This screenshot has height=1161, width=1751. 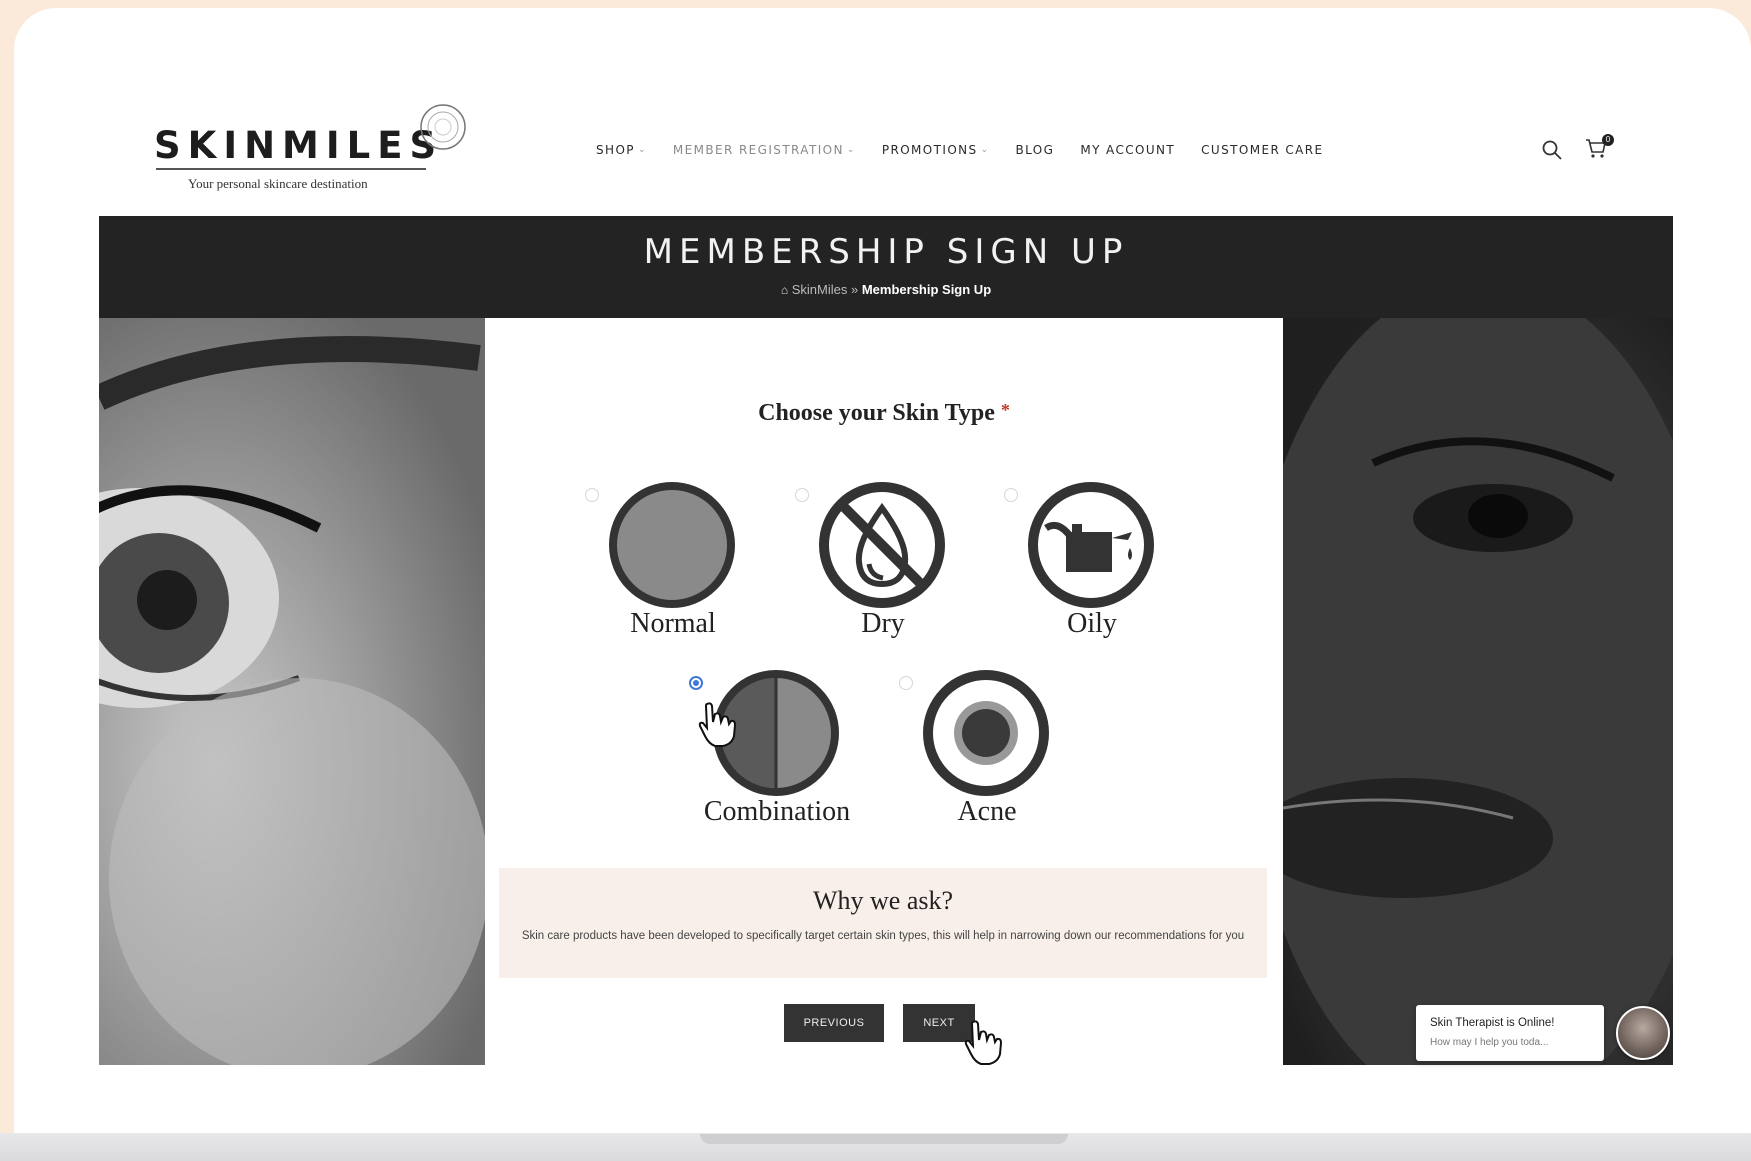 I want to click on breadcrumb-home-link: SkinMiles, so click(x=820, y=289).